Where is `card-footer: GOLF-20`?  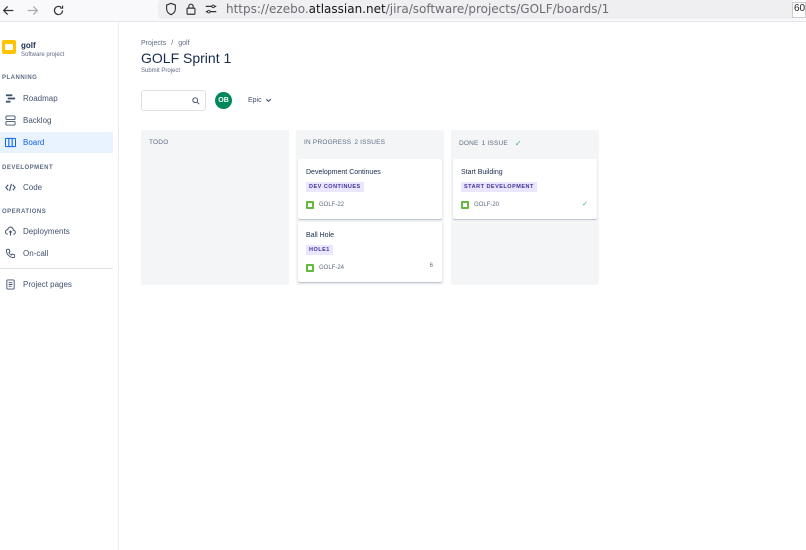 card-footer: GOLF-20 is located at coordinates (480, 205).